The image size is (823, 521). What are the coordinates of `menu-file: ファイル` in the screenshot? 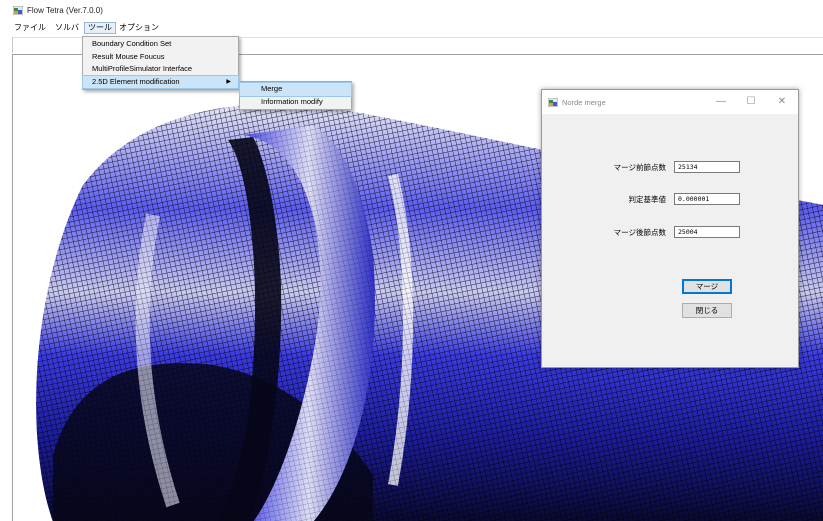 It's located at (30, 28).